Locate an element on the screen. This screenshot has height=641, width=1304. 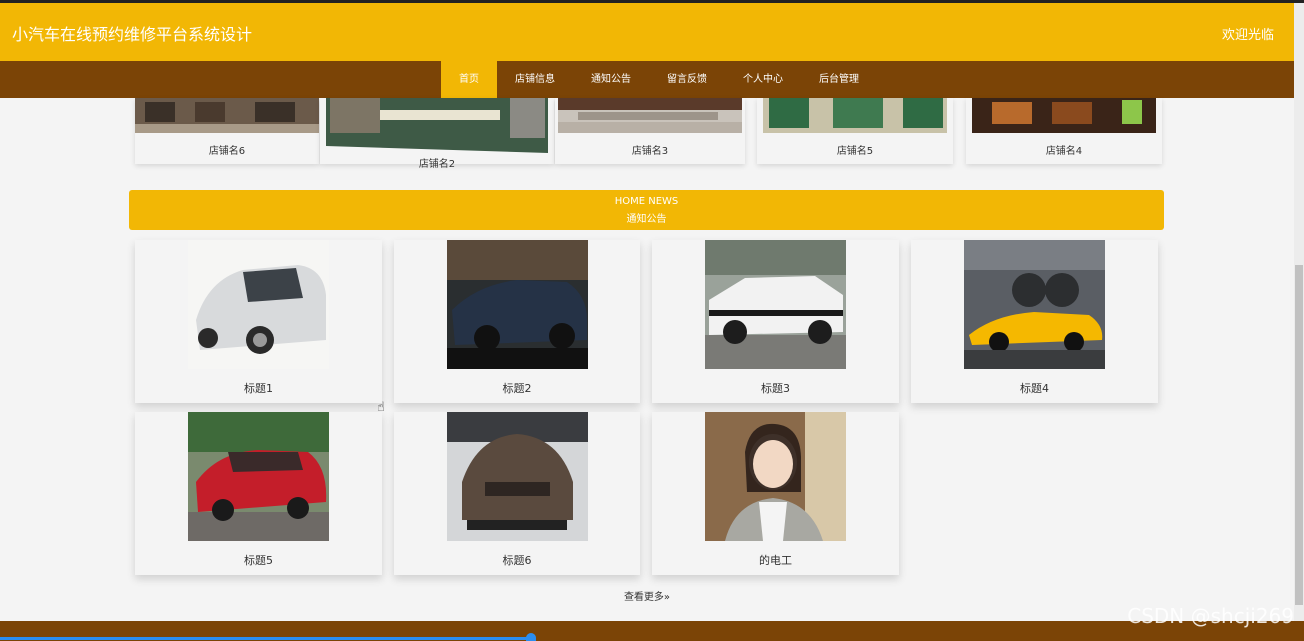
progress-handle is located at coordinates (531, 637).